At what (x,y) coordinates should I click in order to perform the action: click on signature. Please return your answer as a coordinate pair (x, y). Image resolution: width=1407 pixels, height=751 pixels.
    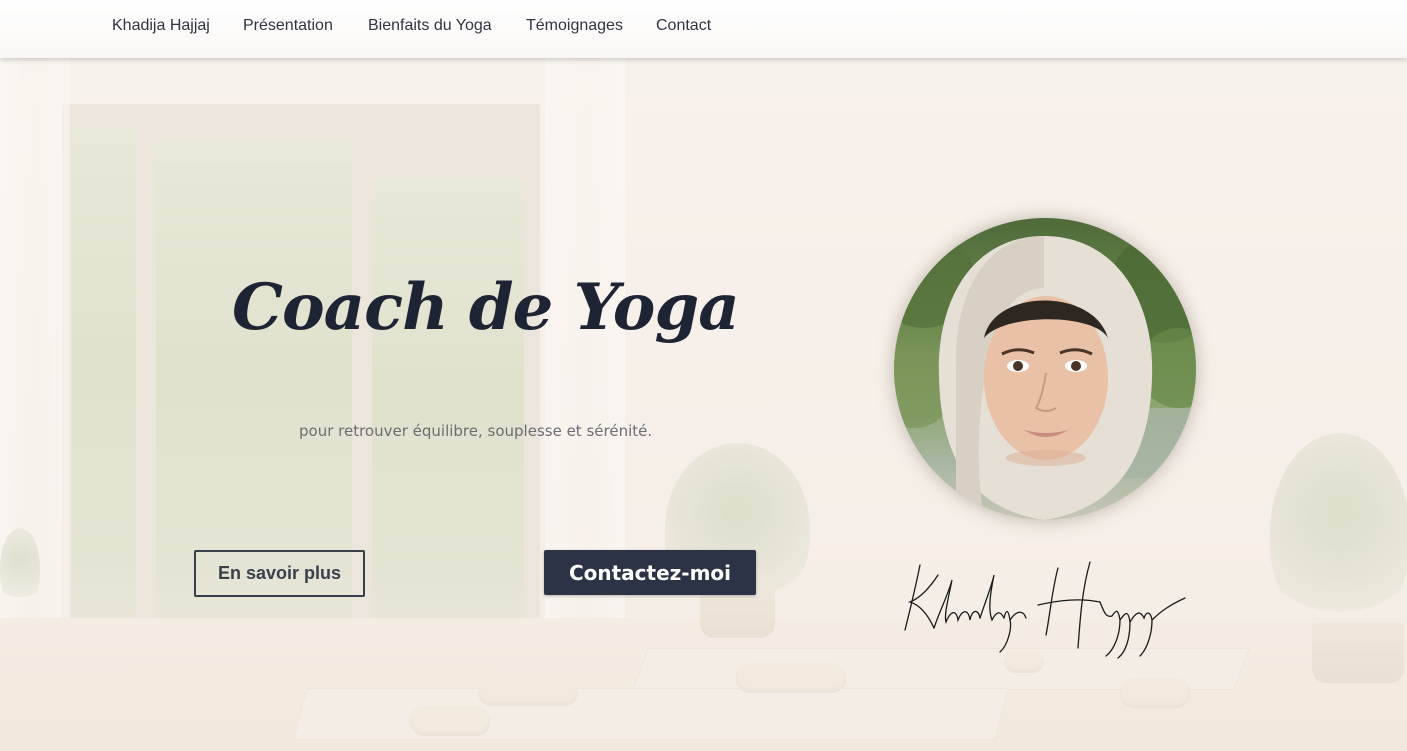
    Looking at the image, I should click on (1050, 610).